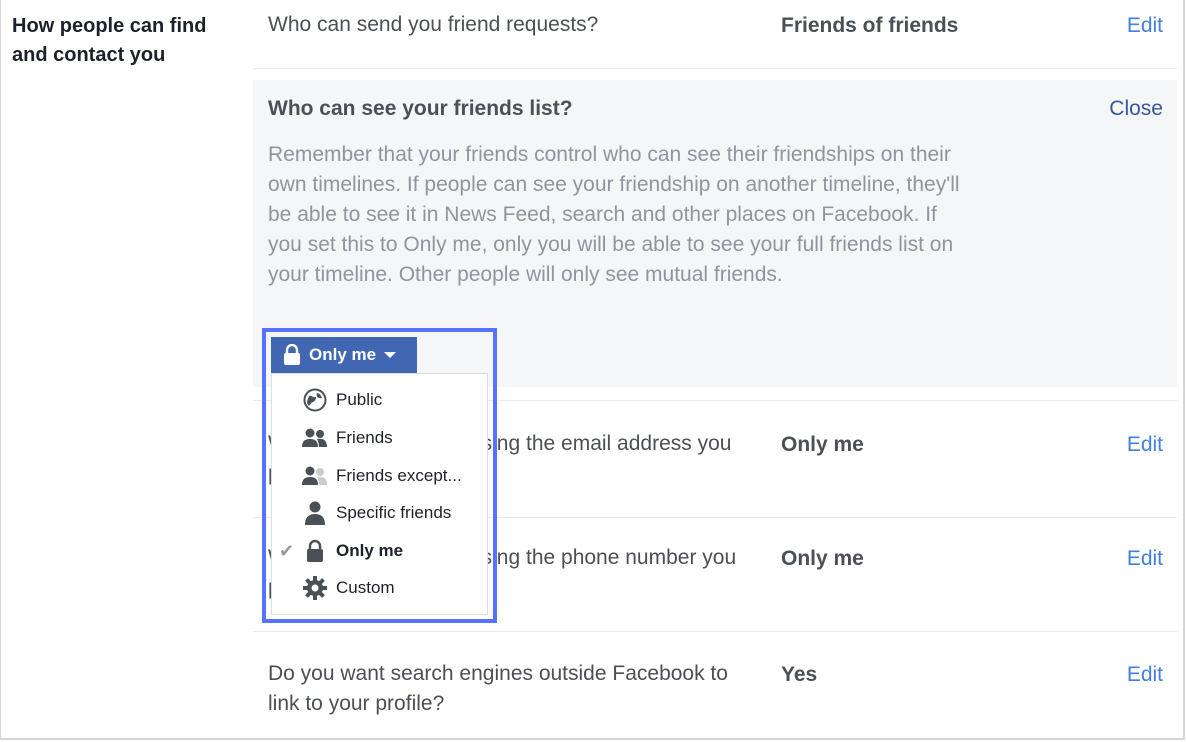 The width and height of the screenshot is (1186, 742). What do you see at coordinates (420, 108) in the screenshot?
I see `setting-title: Who can see your friends list?` at bounding box center [420, 108].